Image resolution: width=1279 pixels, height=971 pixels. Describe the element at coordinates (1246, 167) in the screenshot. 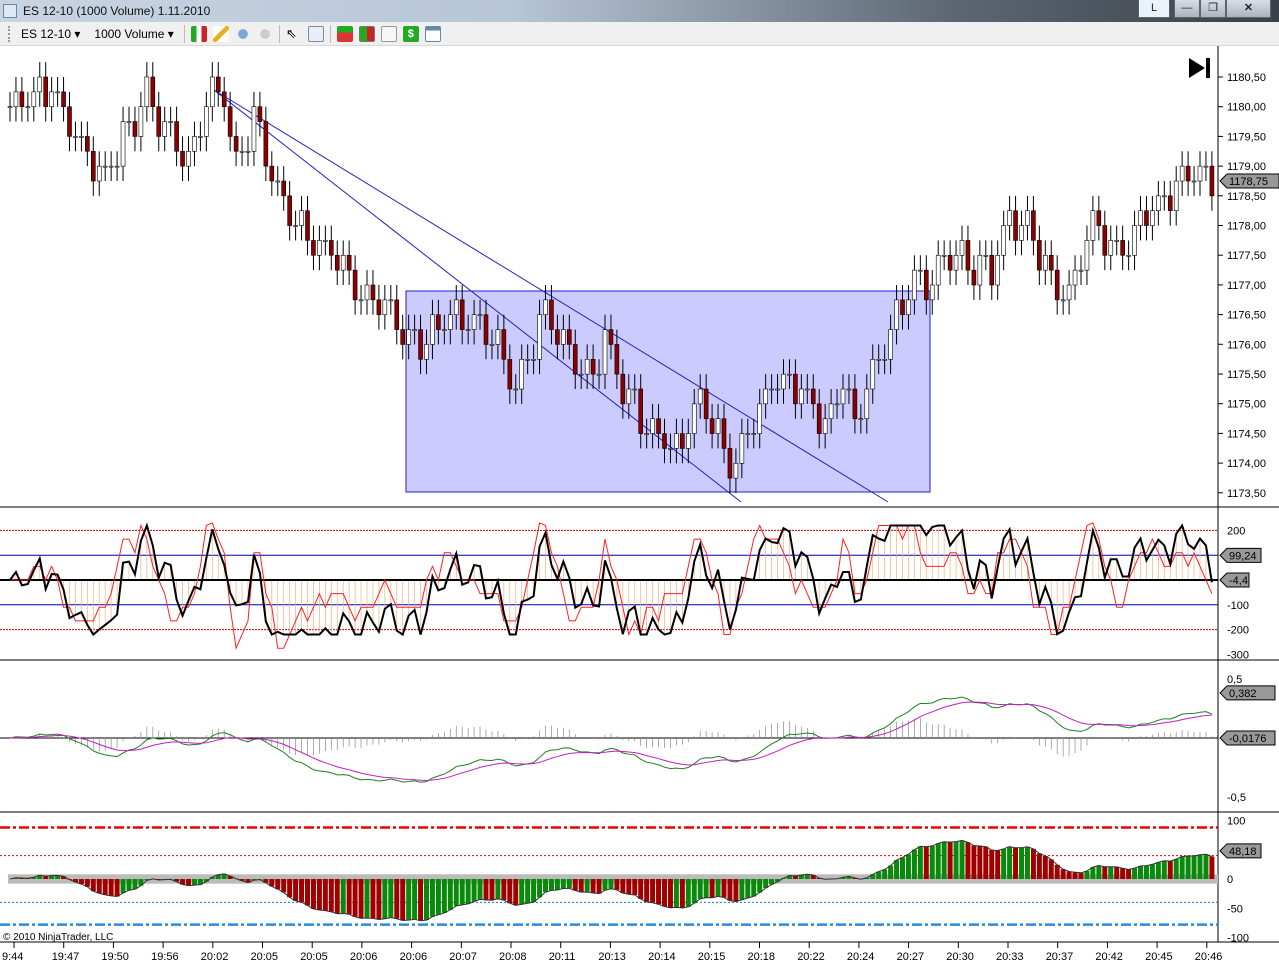

I see `price-tick-label: 1179,00` at that location.